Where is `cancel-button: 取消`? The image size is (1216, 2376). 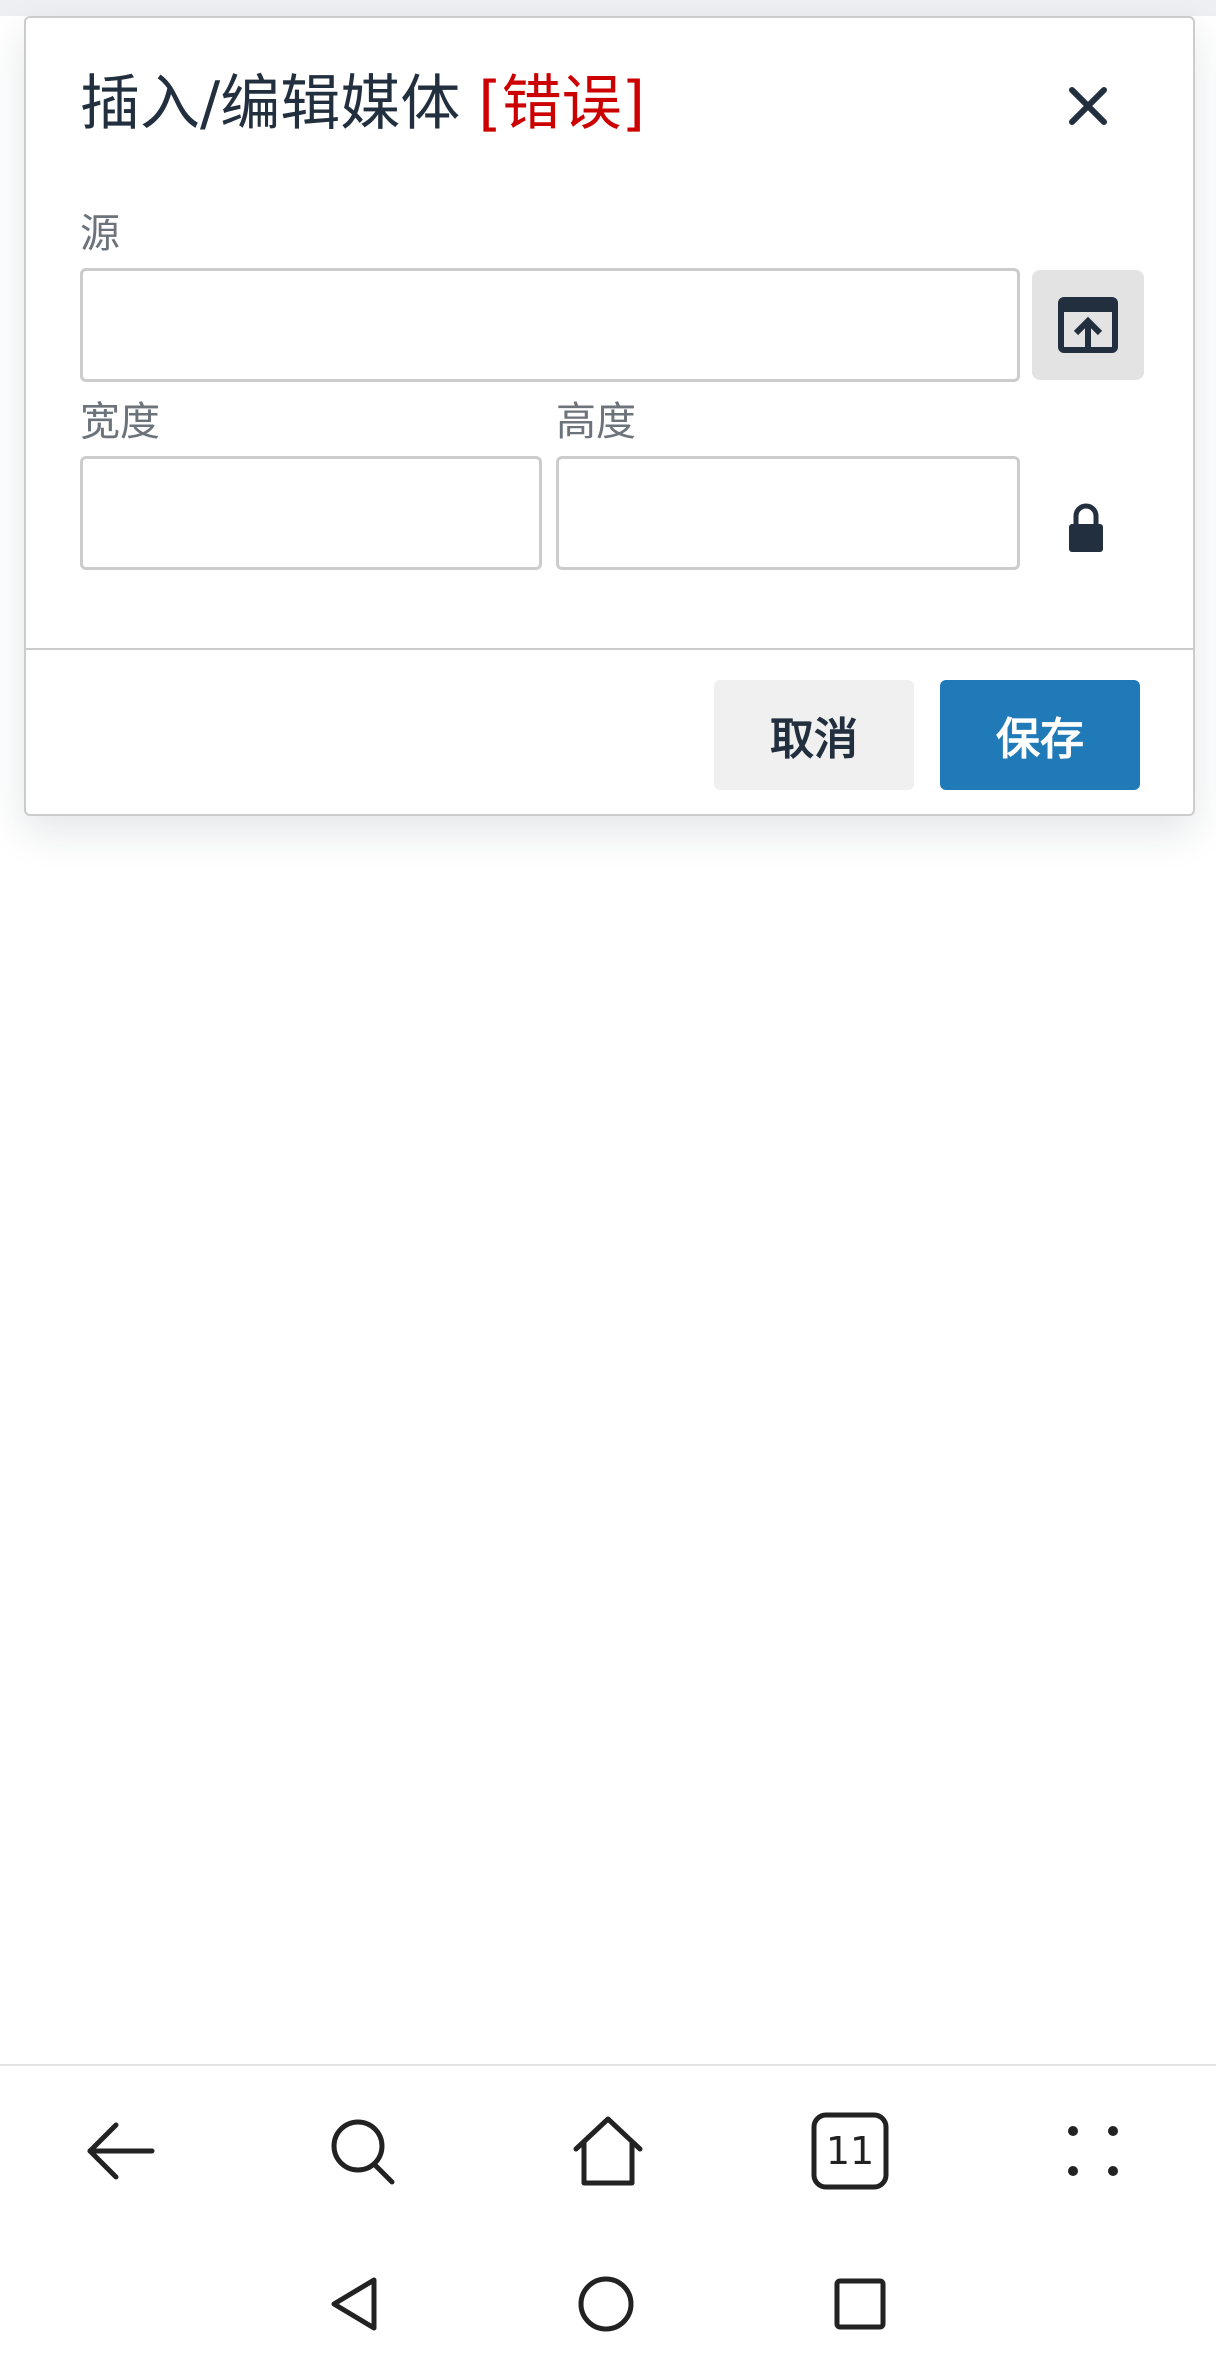 cancel-button: 取消 is located at coordinates (814, 735).